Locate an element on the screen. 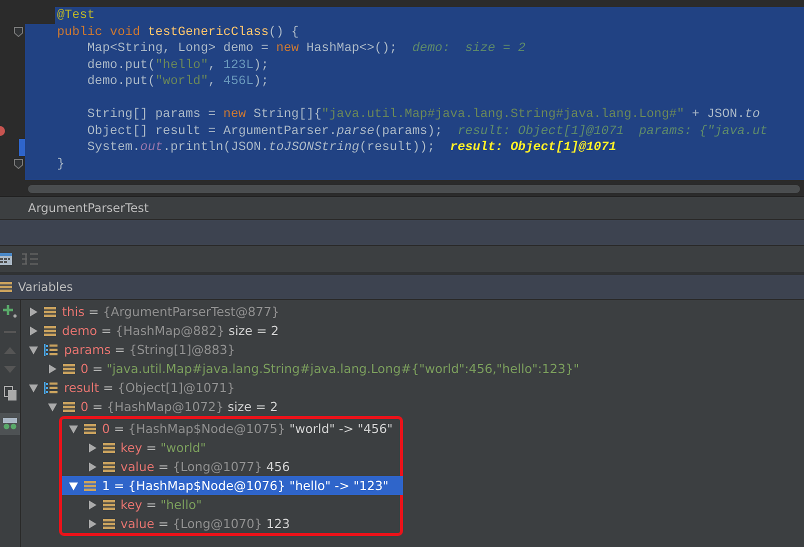 Image resolution: width=804 pixels, height=547 pixels. code-line: @Test is located at coordinates (76, 15).